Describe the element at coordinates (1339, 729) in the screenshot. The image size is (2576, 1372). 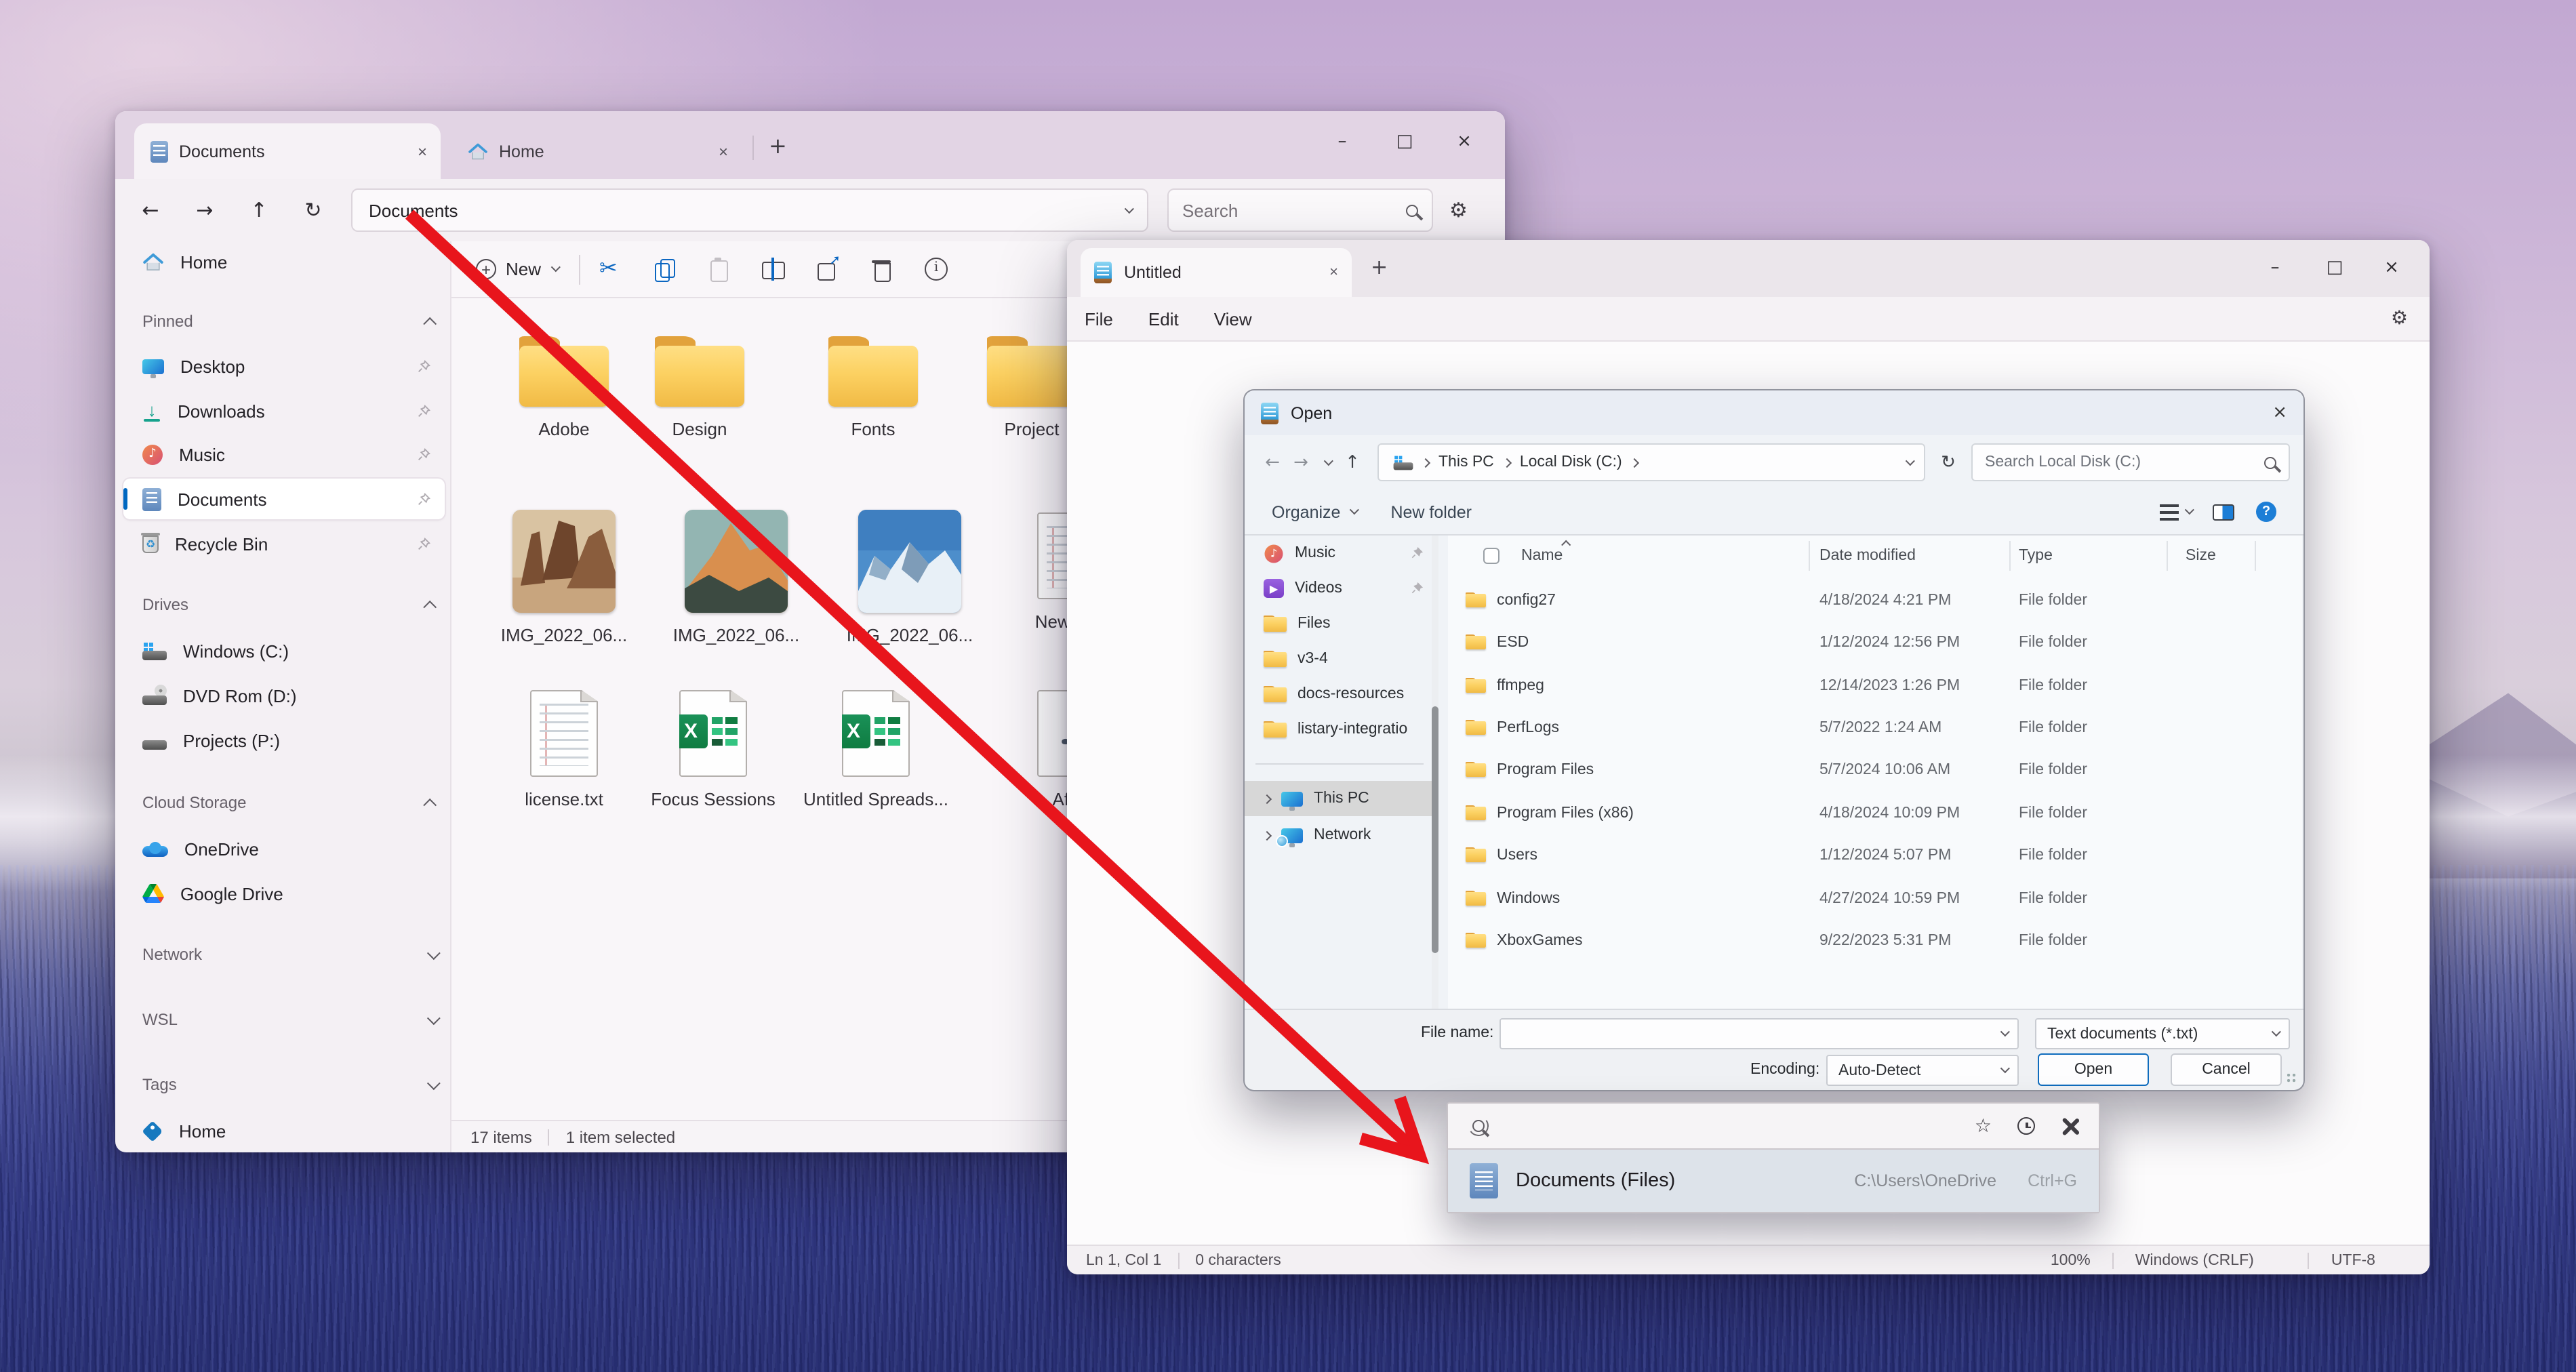
I see `dialog-sidebar-listary-integration: listary-integratio` at that location.